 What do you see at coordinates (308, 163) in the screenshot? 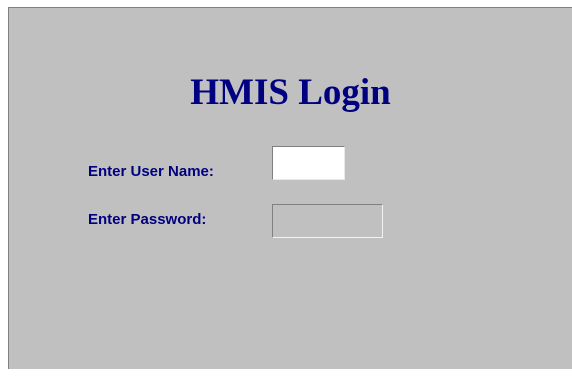
I see `username-input` at bounding box center [308, 163].